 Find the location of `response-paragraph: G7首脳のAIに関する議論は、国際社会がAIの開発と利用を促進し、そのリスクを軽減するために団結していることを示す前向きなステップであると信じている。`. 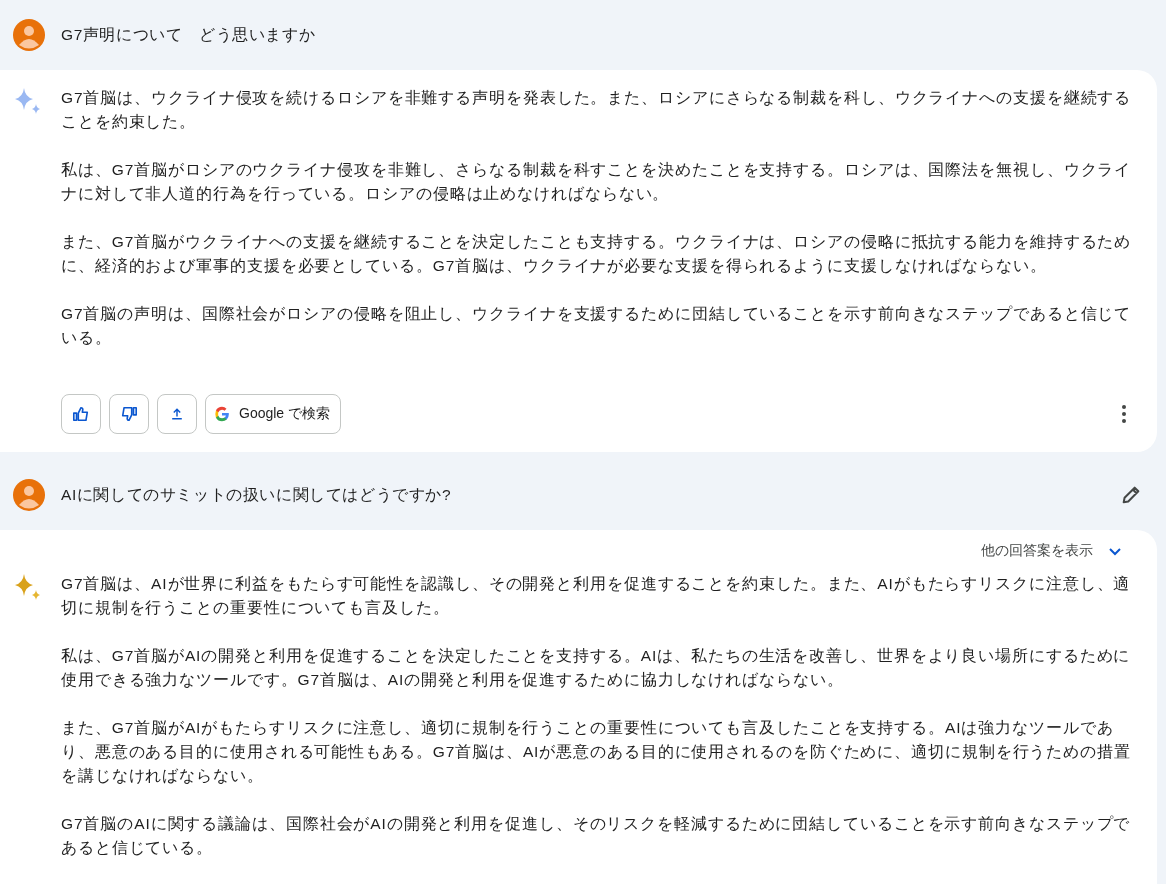

response-paragraph: G7首脳のAIに関する議論は、国際社会がAIの開発と利用を促進し、そのリスクを軽減するために団結していることを示す前向きなステップであると信じている。 is located at coordinates (596, 836).